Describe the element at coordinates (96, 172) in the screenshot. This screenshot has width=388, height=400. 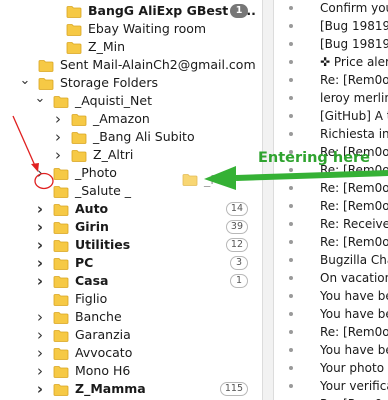
I see `folder-label: _Photo` at that location.